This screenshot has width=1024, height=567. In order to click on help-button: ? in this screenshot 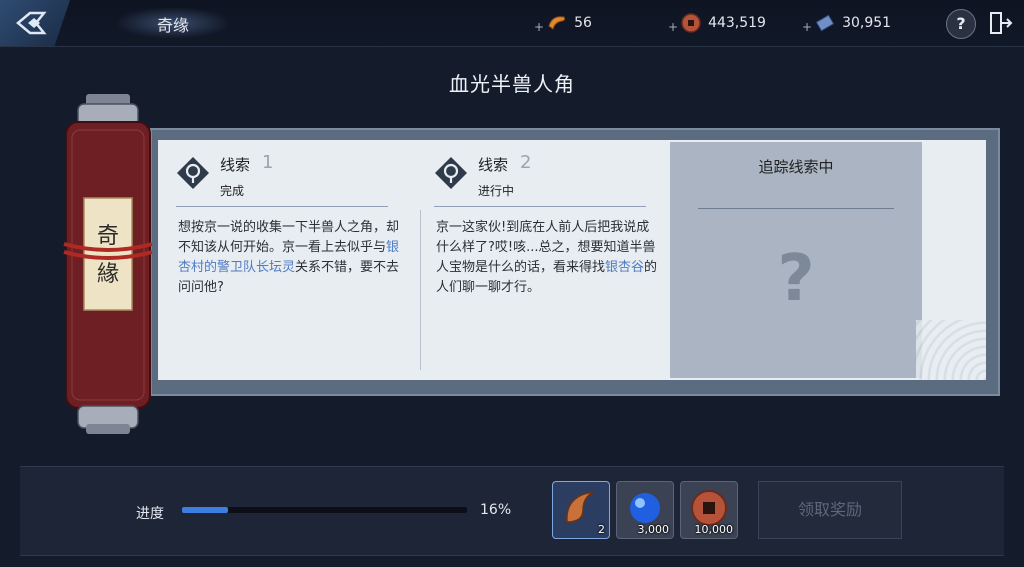, I will do `click(961, 24)`.